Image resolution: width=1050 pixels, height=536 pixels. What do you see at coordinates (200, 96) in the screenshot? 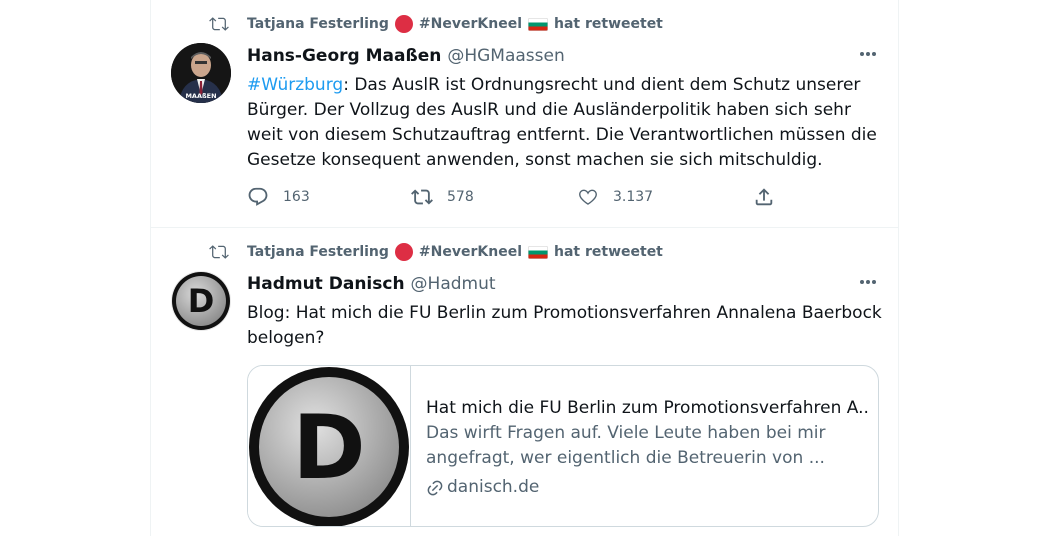
I see `avatar-caption: MAAßEN` at bounding box center [200, 96].